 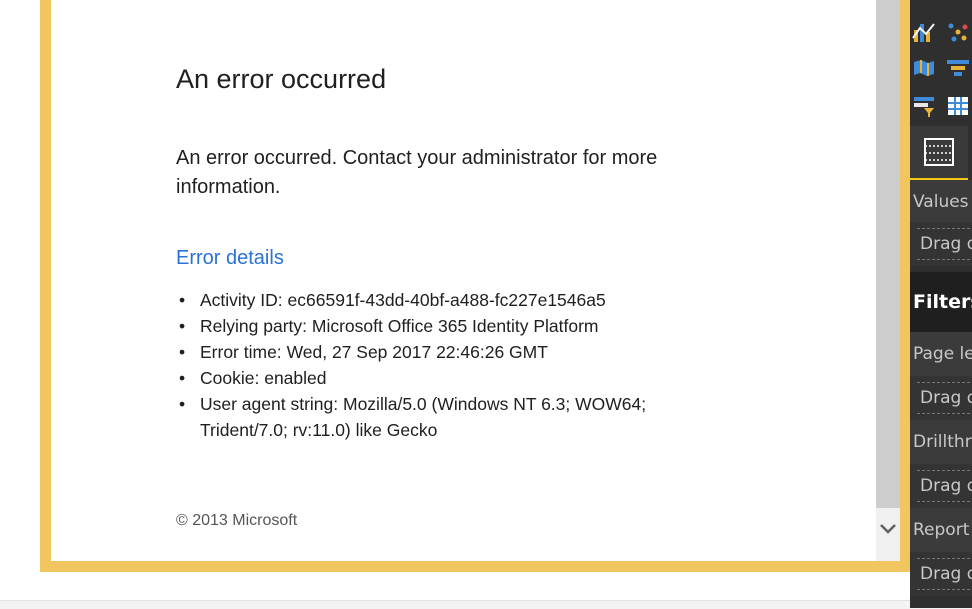 I want to click on page-title: An error occurred, so click(x=281, y=79).